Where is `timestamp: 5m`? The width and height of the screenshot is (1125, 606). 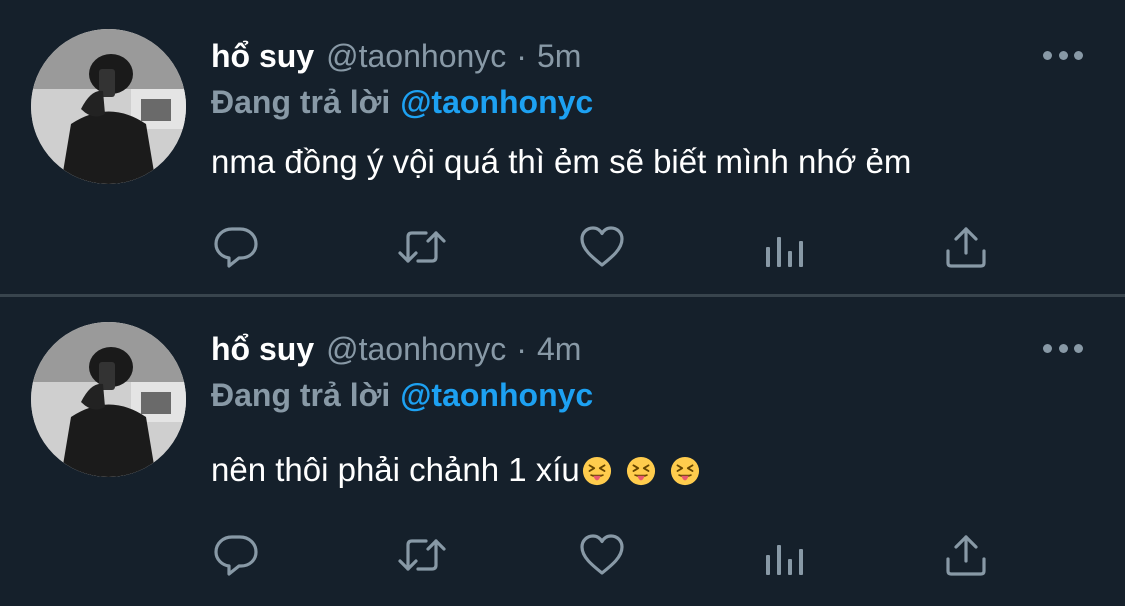
timestamp: 5m is located at coordinates (559, 56).